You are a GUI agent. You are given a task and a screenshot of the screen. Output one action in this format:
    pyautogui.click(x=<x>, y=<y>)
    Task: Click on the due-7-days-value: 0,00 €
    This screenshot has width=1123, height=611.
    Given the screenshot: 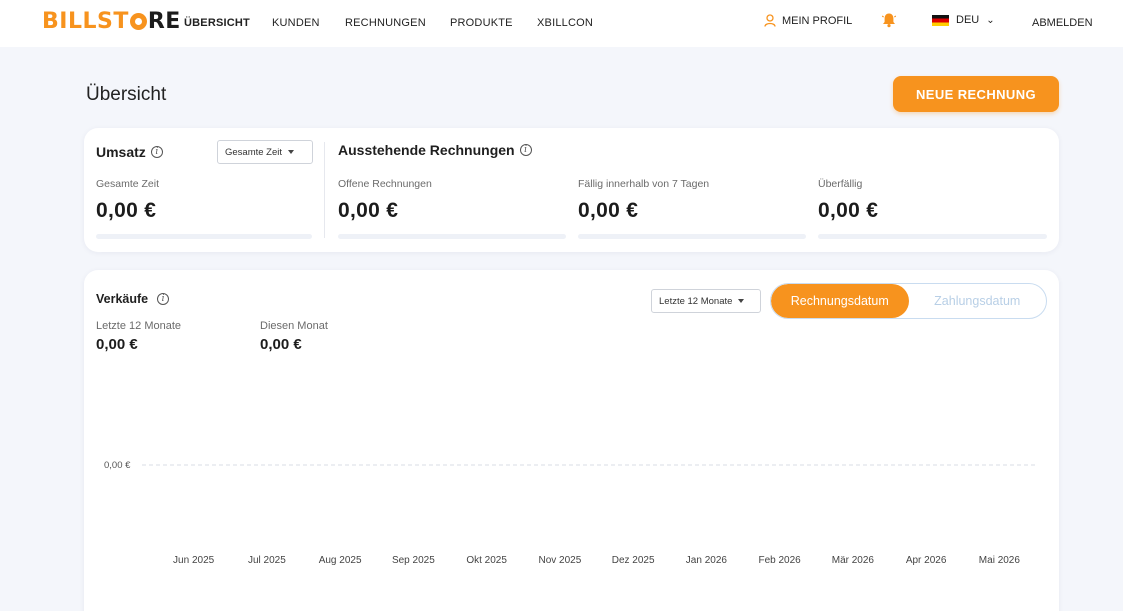 What is the action you would take?
    pyautogui.click(x=608, y=210)
    